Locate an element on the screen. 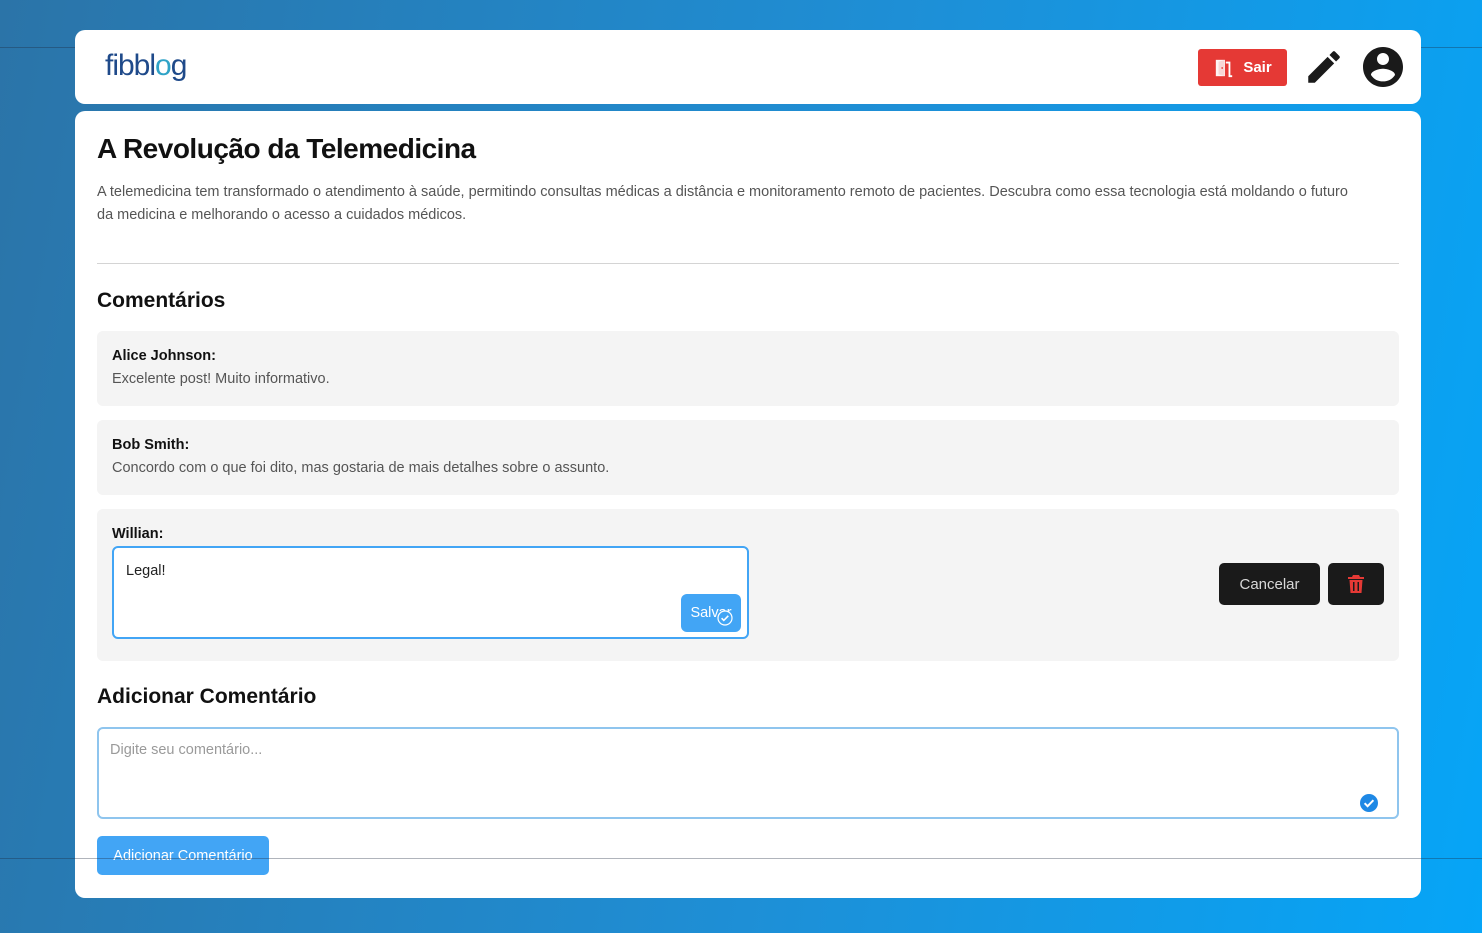 This screenshot has width=1482, height=933. edit-comment-field: Legal! Salvar is located at coordinates (430, 592).